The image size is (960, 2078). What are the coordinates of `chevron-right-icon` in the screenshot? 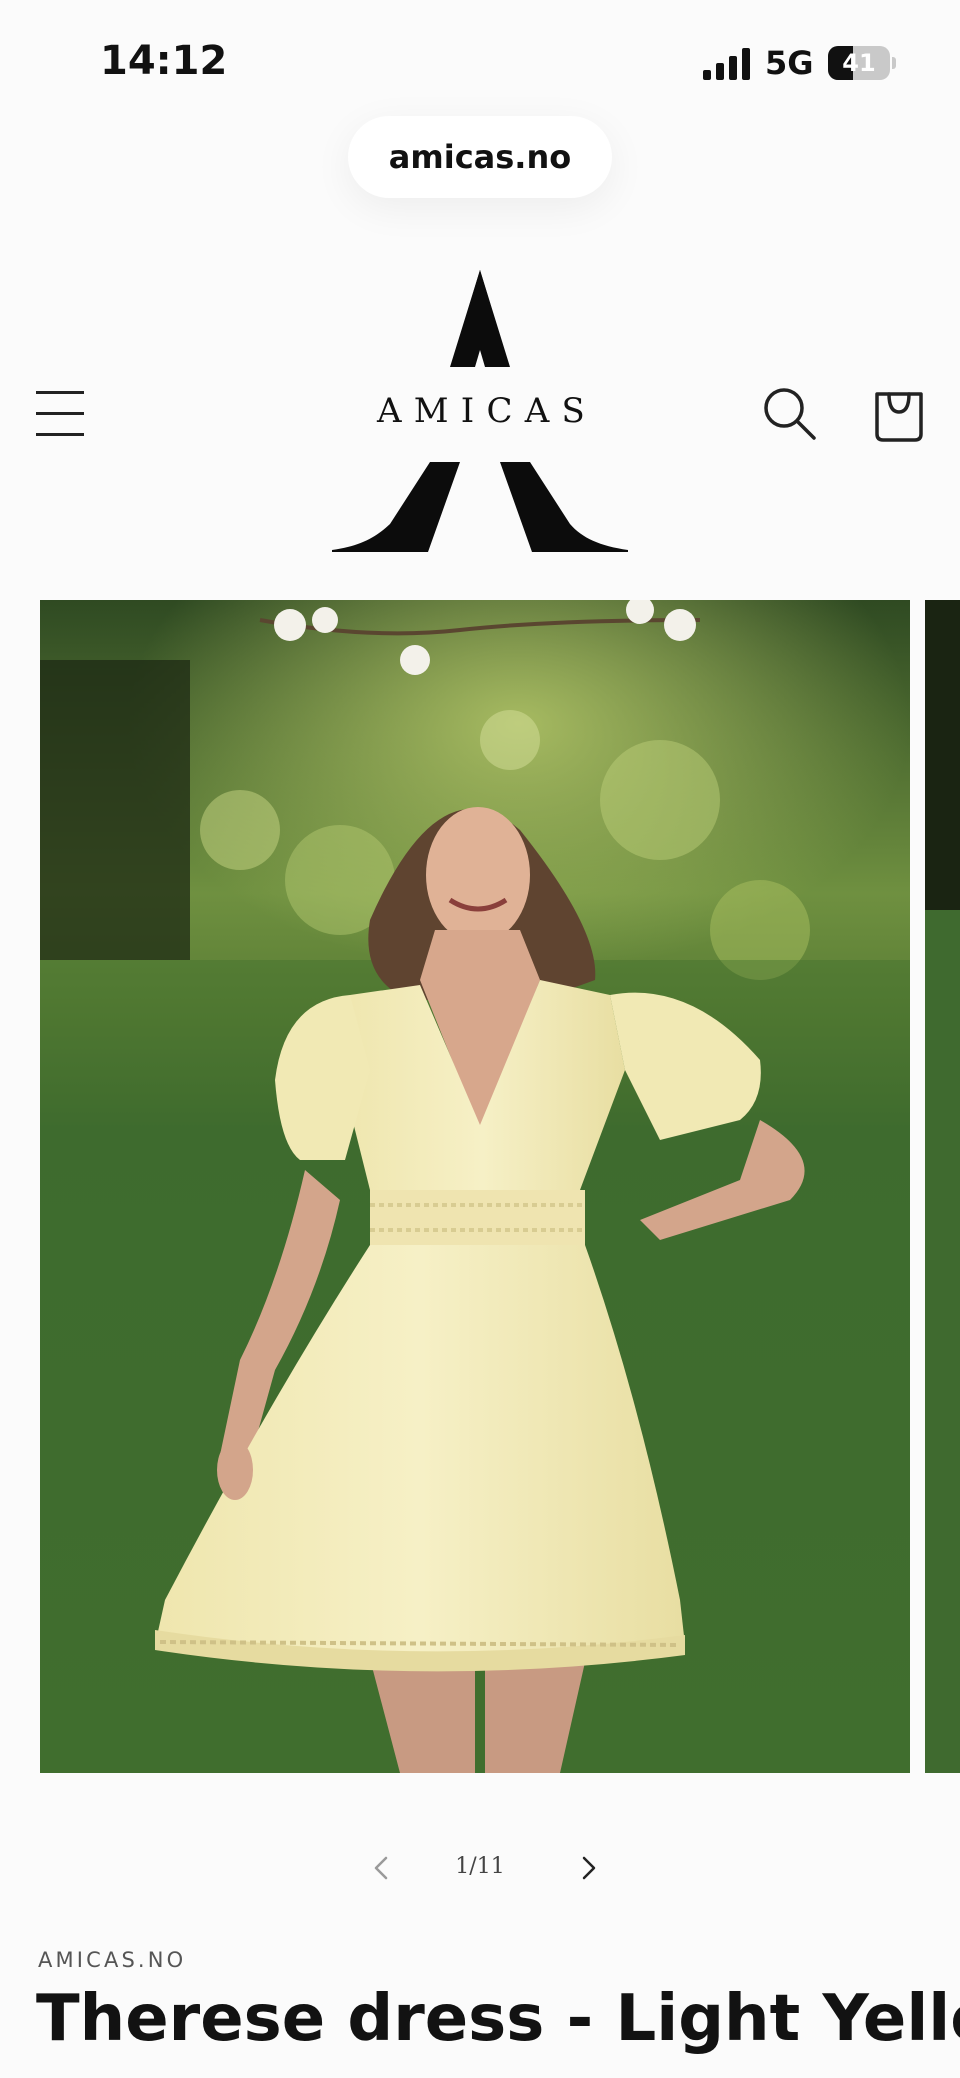 It's located at (589, 1868).